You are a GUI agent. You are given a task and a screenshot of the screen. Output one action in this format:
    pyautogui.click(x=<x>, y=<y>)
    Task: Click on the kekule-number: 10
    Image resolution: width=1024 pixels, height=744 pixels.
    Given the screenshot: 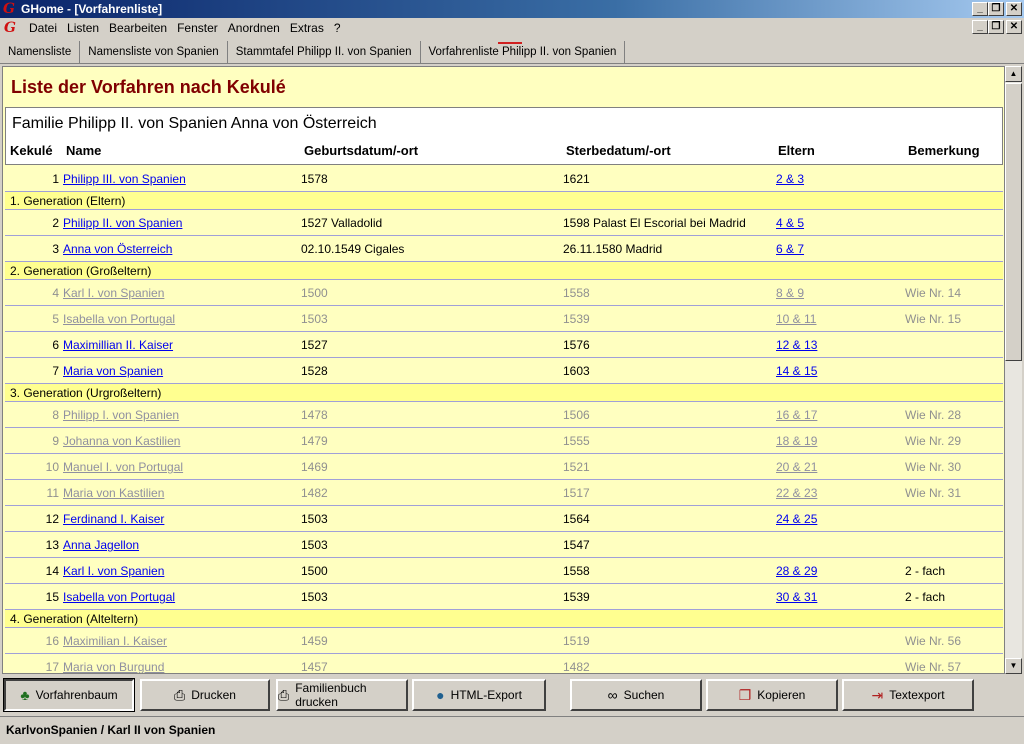 What is the action you would take?
    pyautogui.click(x=52, y=467)
    